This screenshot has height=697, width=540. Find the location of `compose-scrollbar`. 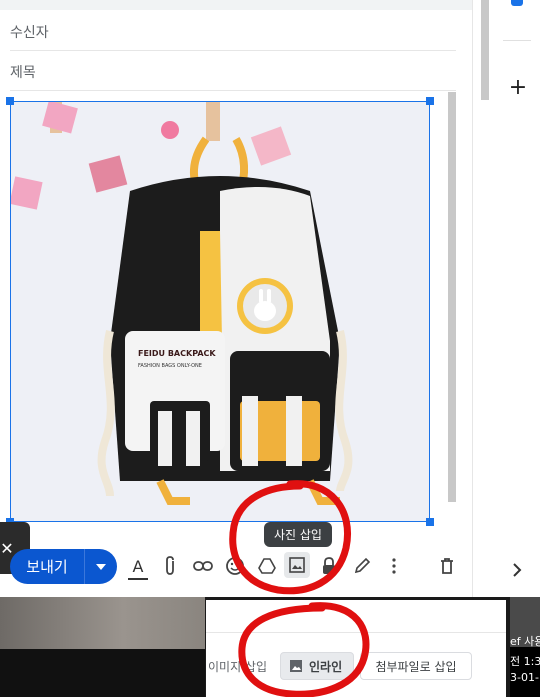

compose-scrollbar is located at coordinates (452, 297).